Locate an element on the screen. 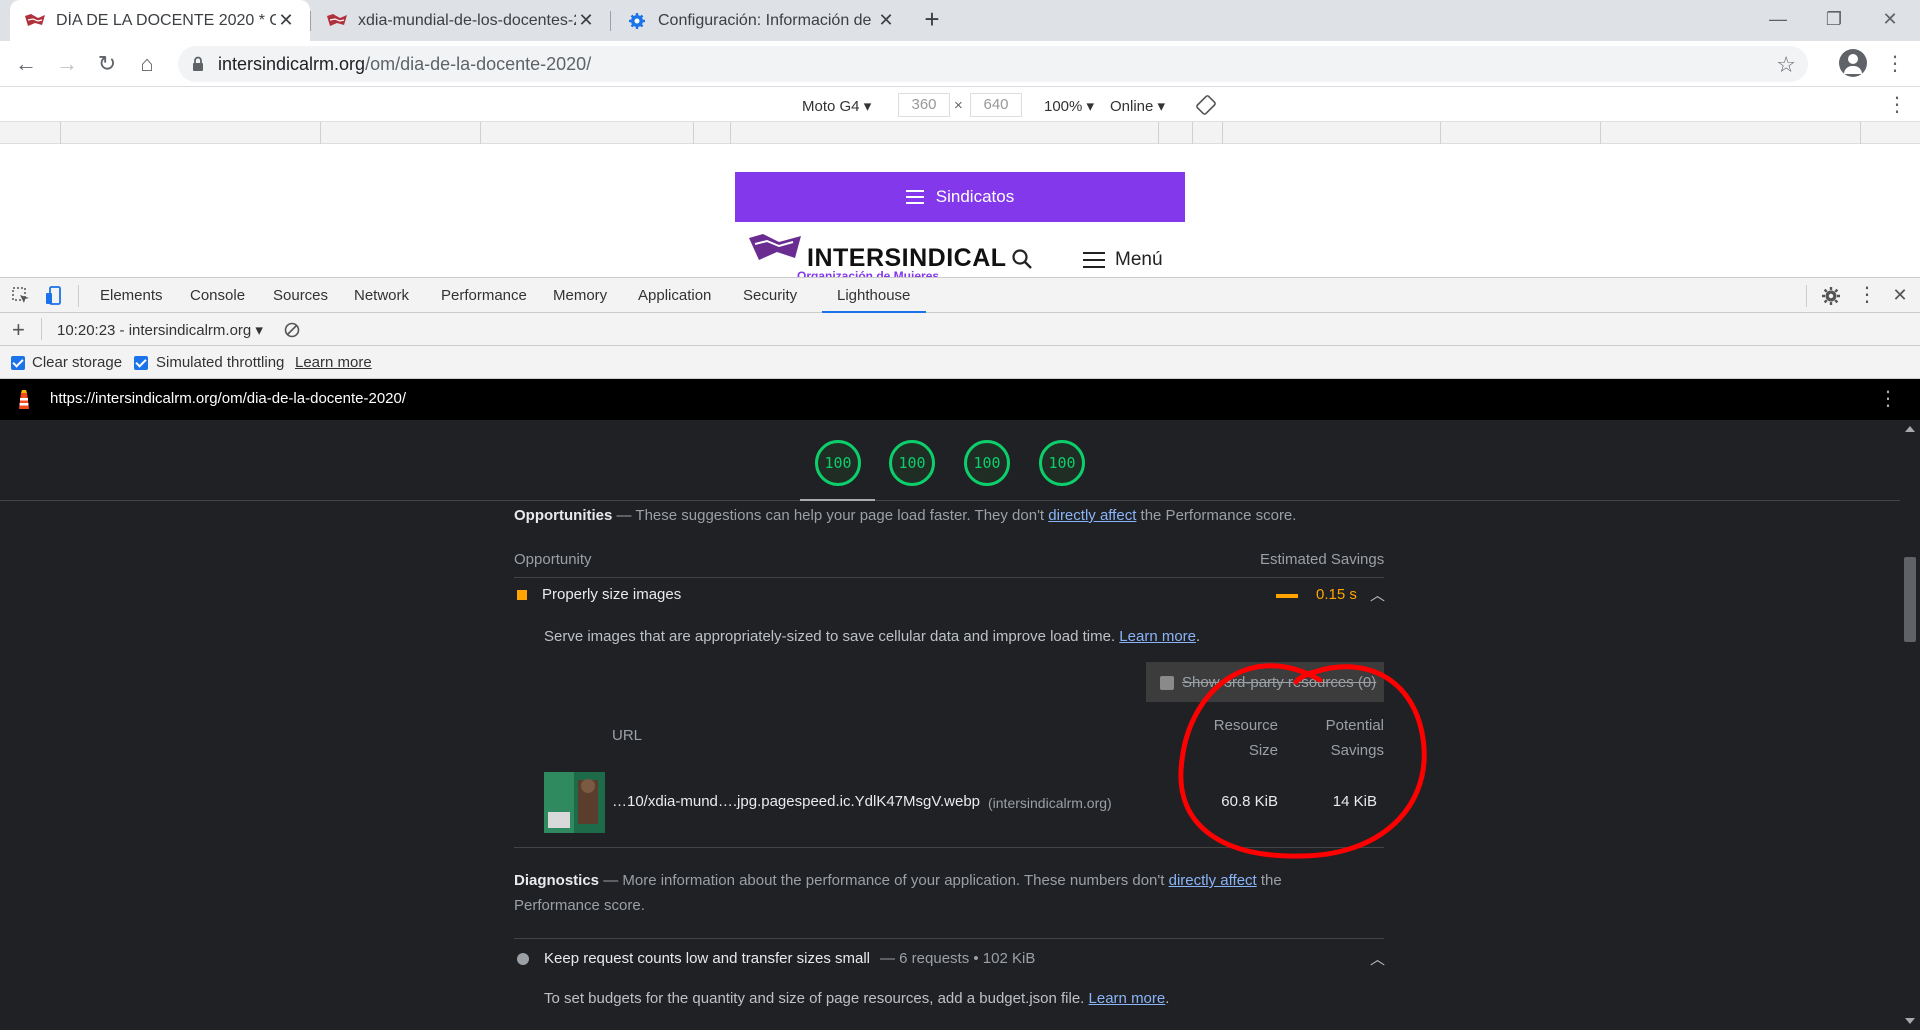  devtools-menu-icon: ⋮ is located at coordinates (1867, 295).